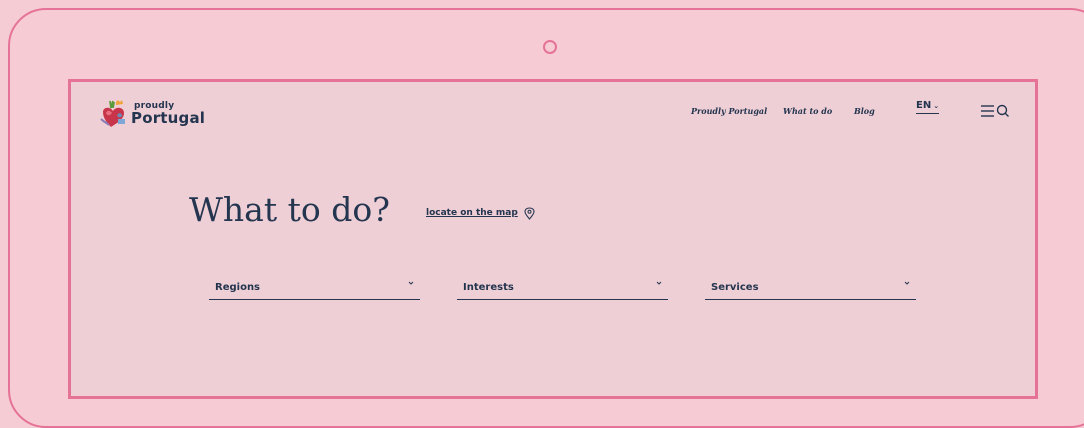 The height and width of the screenshot is (428, 1084). I want to click on language-label: EN, so click(924, 105).